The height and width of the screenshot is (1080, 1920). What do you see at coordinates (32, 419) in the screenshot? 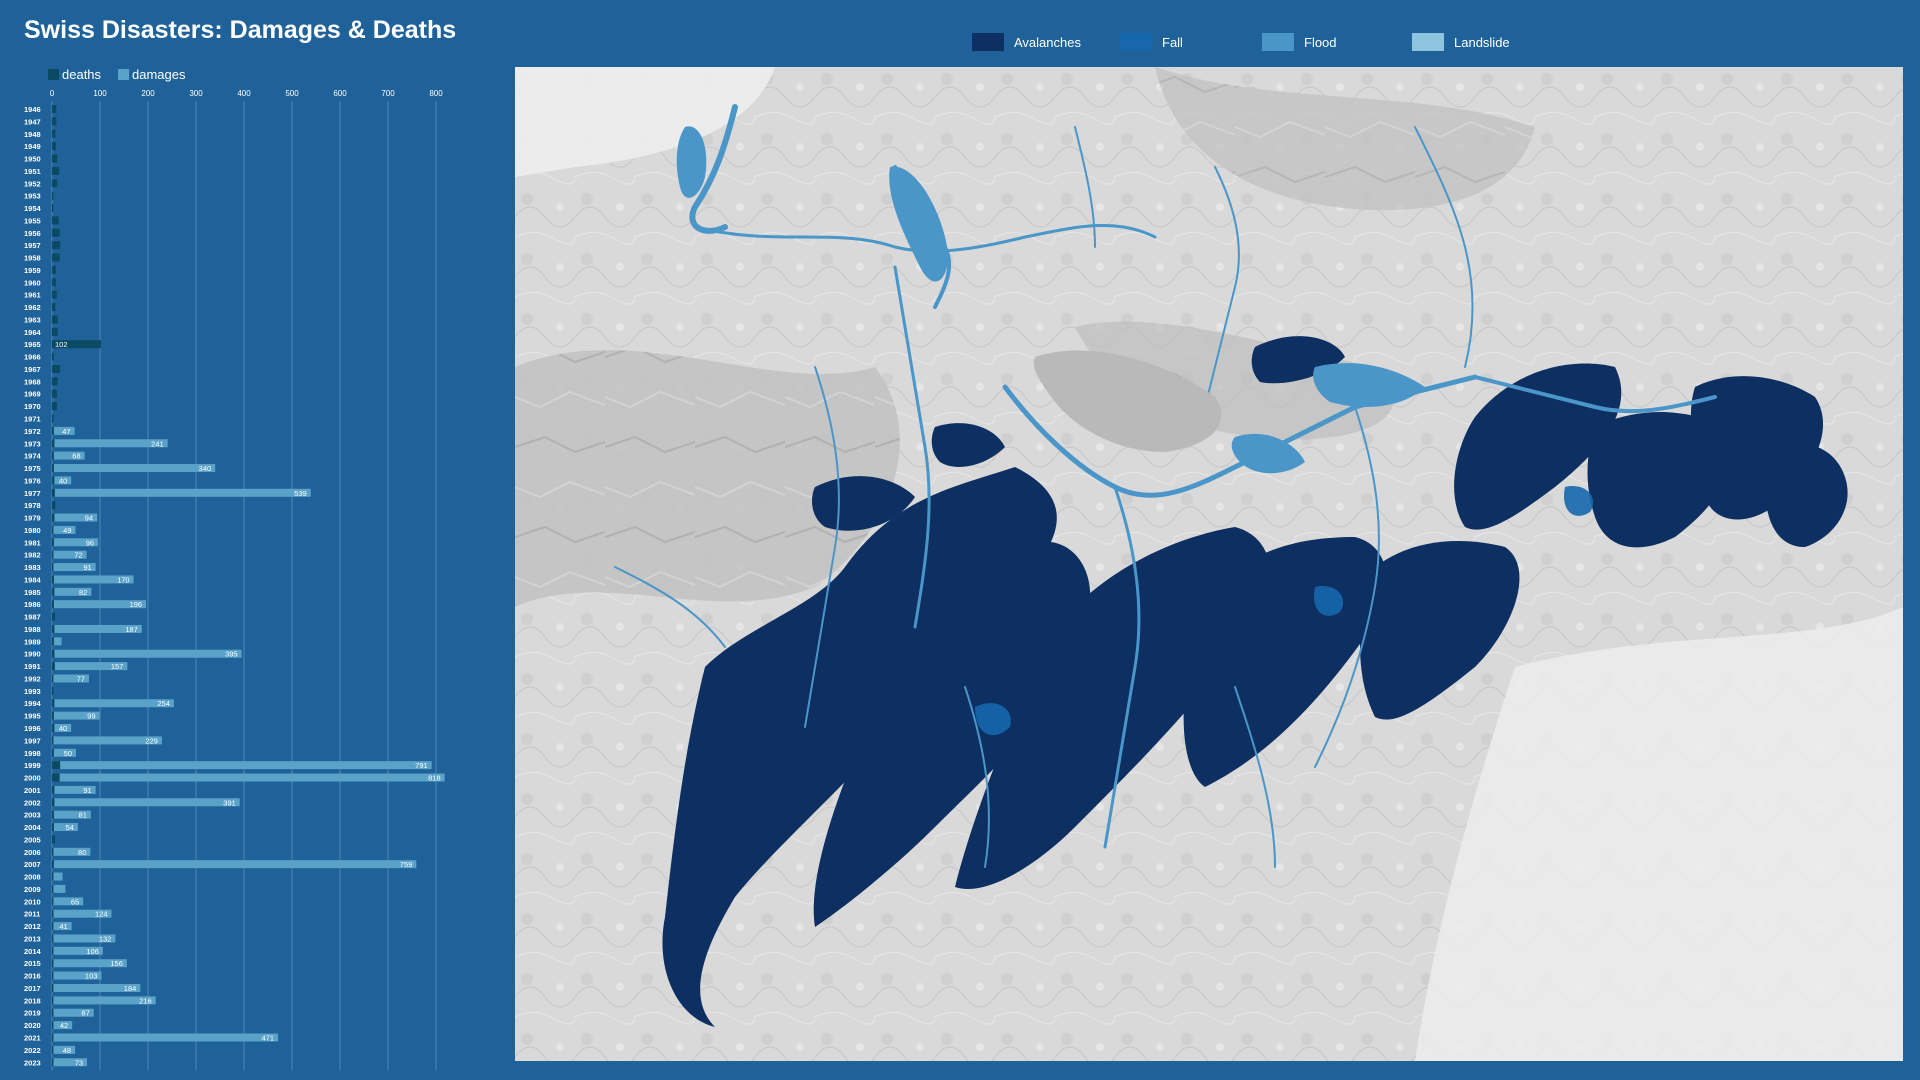
I see `y-tick-label: 1971` at bounding box center [32, 419].